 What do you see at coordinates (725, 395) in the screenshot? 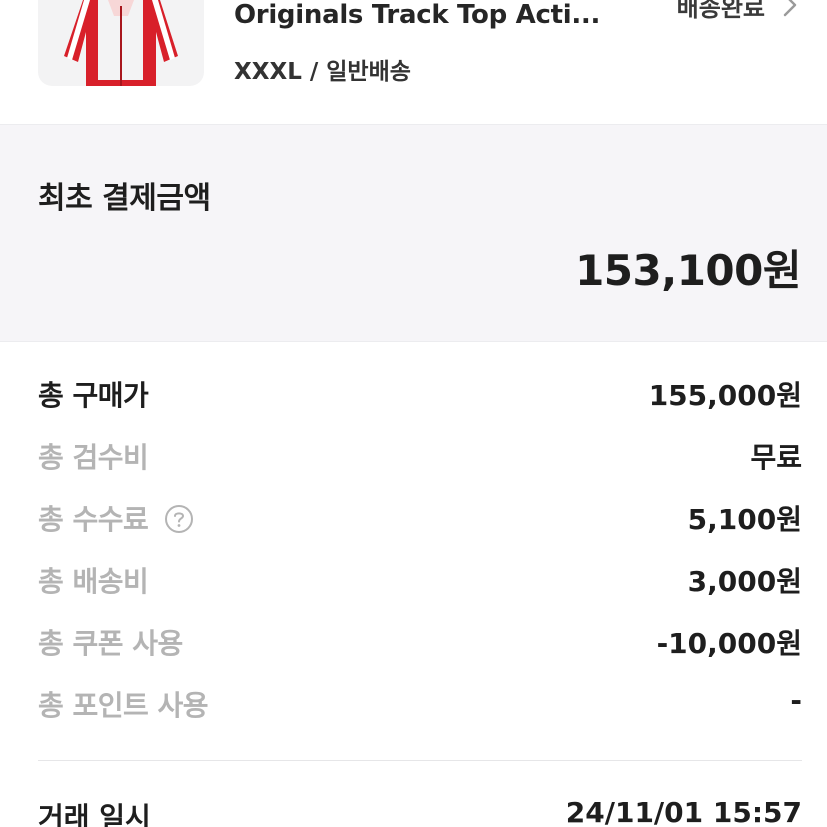
I see `purchase-price-value: 155,000원` at bounding box center [725, 395].